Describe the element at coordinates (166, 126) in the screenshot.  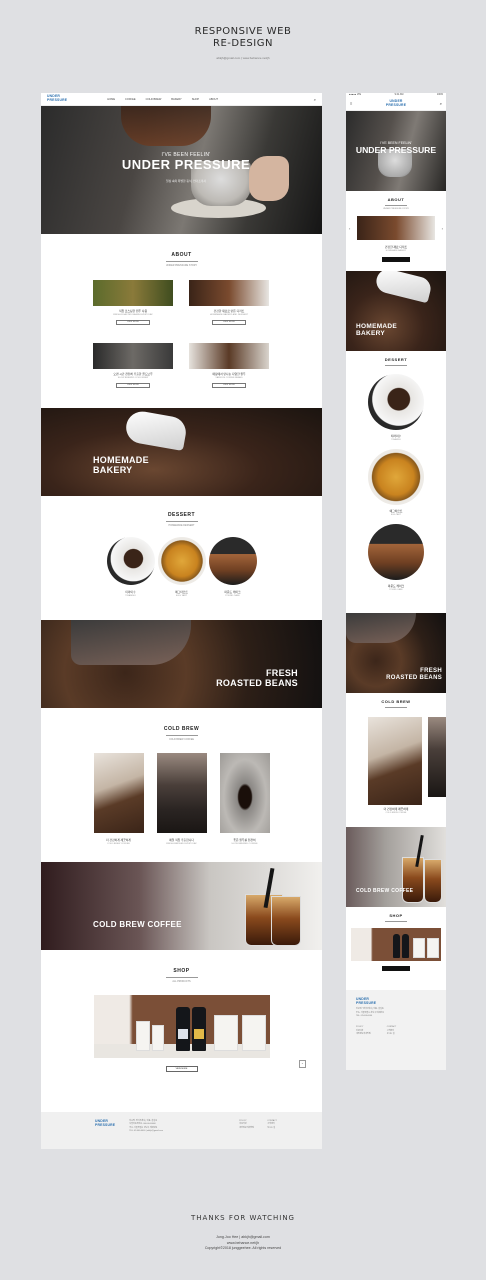
I see `hero-kettle-image` at that location.